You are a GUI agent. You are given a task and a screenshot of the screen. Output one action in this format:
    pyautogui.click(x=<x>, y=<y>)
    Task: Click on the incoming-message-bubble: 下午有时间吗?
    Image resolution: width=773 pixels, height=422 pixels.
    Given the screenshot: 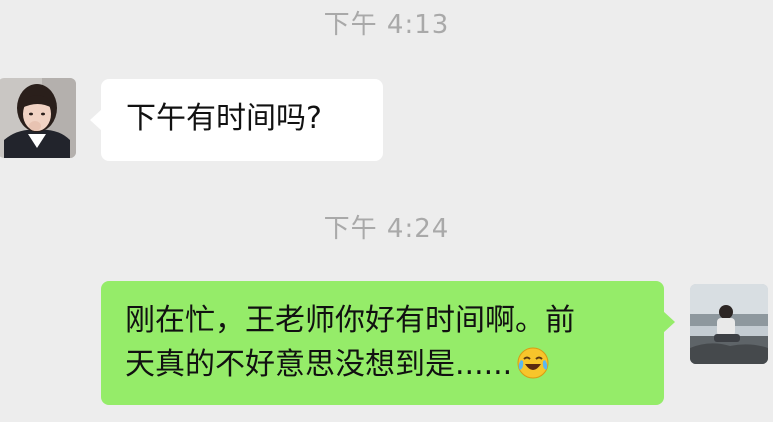 What is the action you would take?
    pyautogui.click(x=236, y=120)
    